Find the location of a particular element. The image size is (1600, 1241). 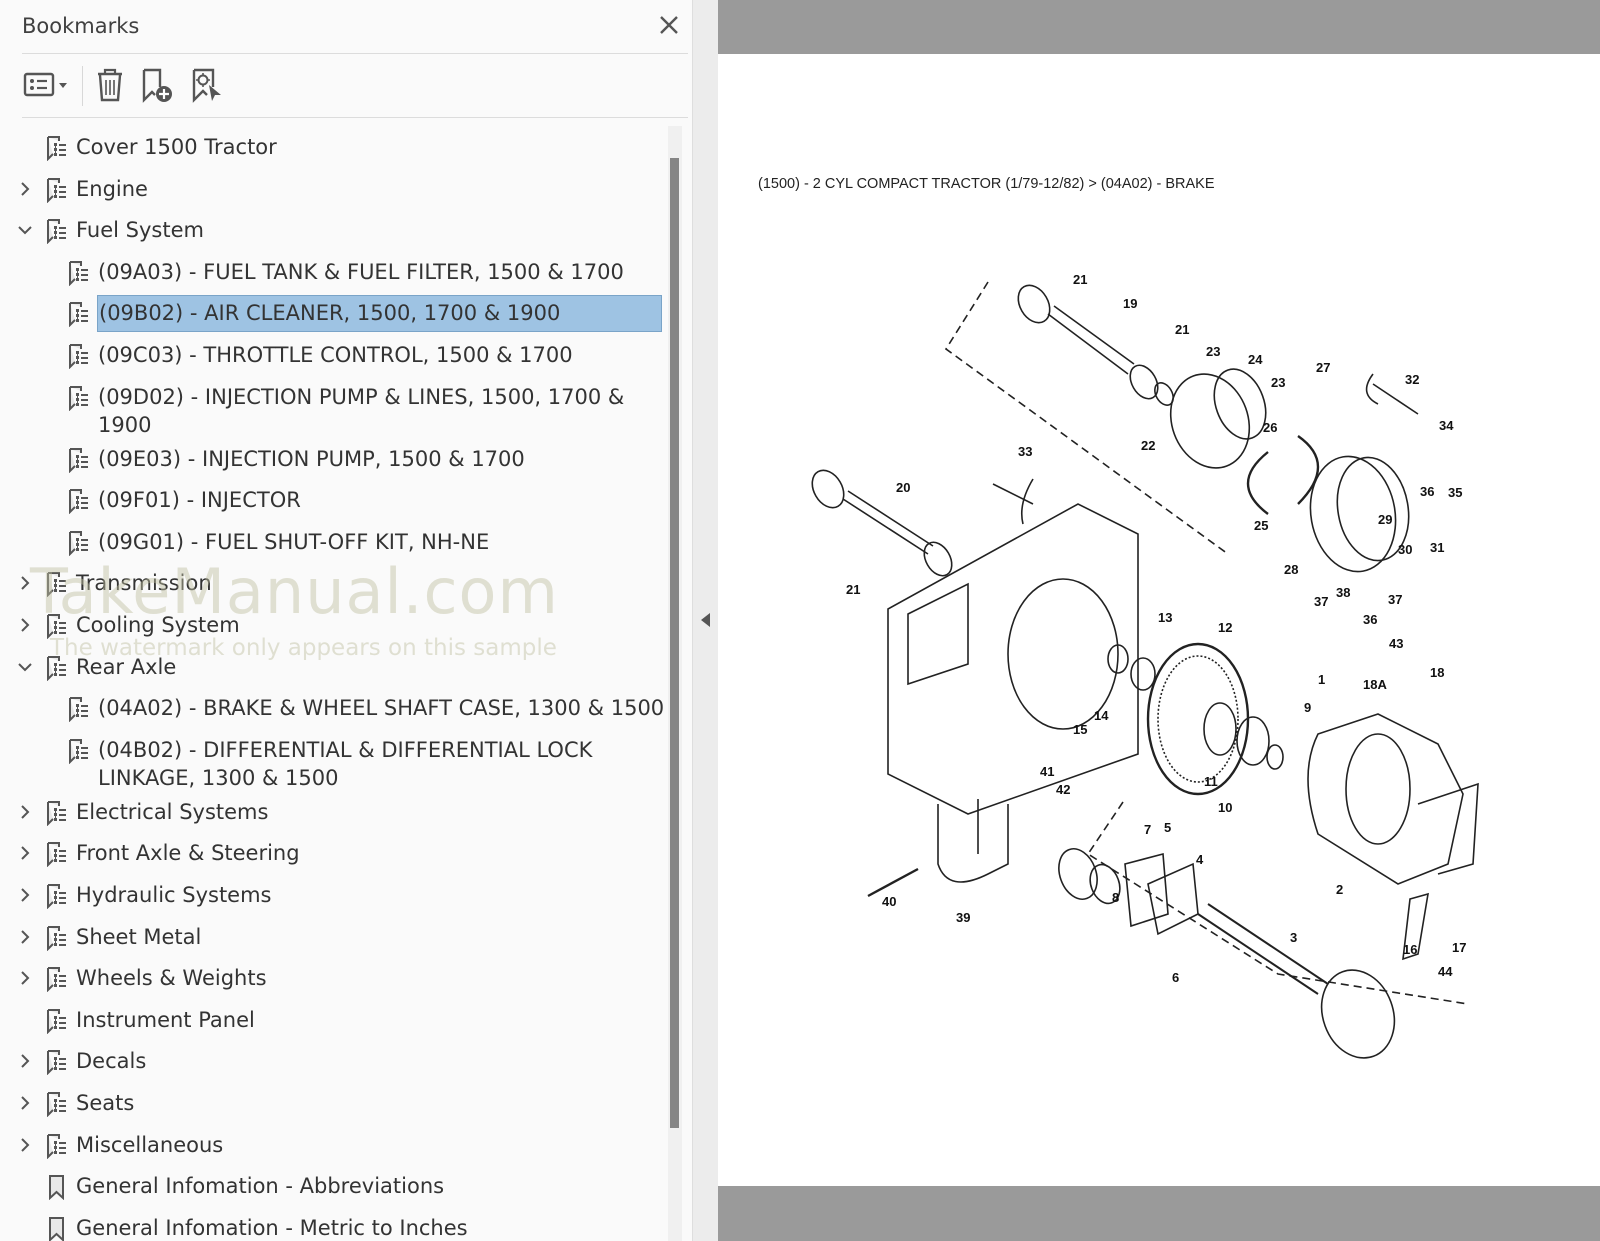

bookmark-label: Hydraulic Systems is located at coordinates (174, 895).